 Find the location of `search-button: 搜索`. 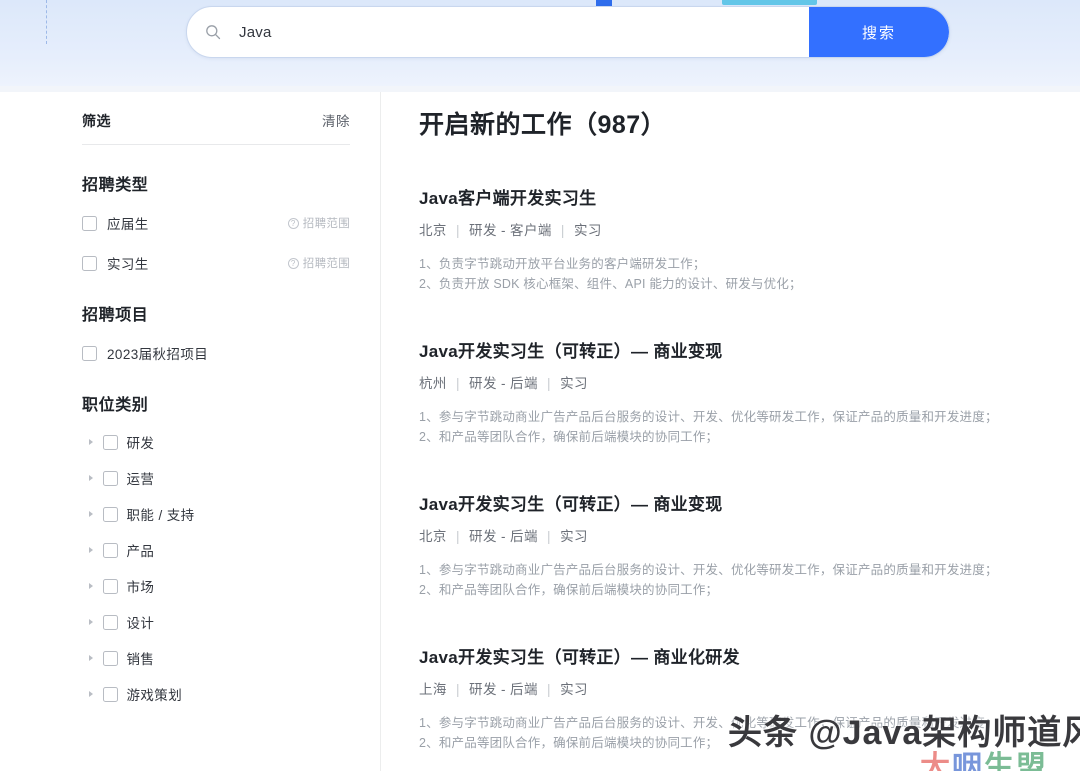

search-button: 搜索 is located at coordinates (879, 32).